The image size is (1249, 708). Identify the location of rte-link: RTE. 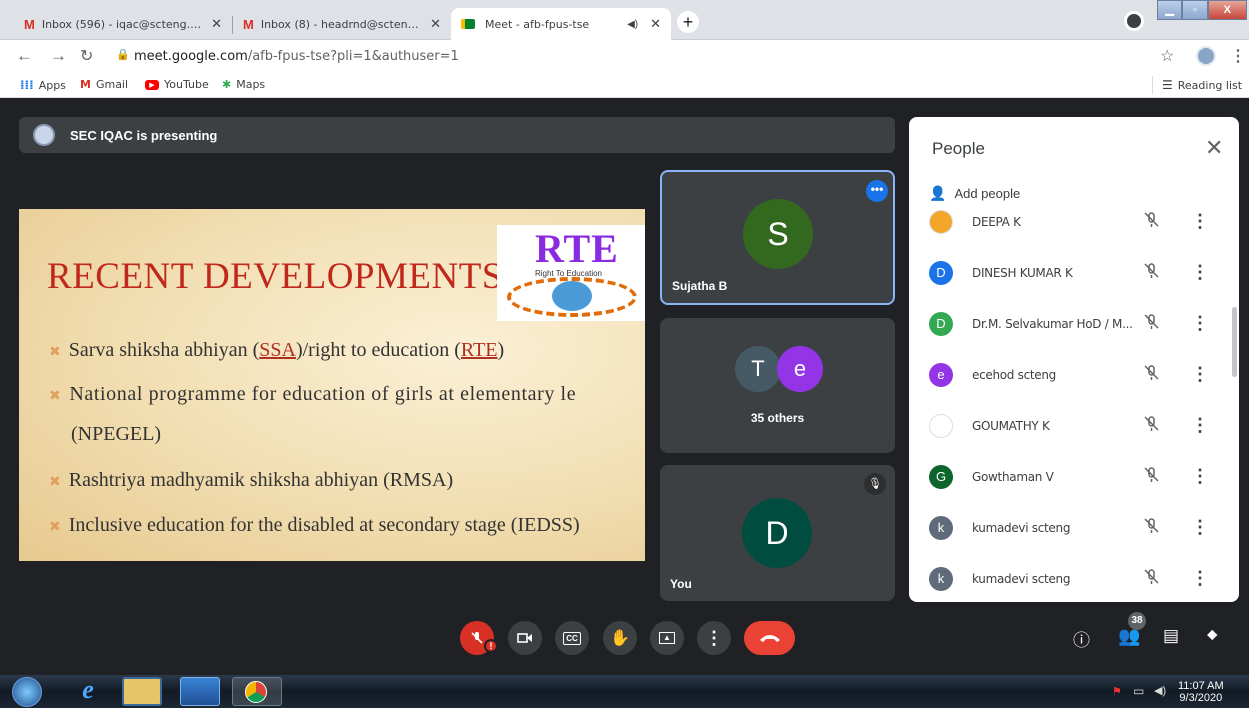
(479, 350).